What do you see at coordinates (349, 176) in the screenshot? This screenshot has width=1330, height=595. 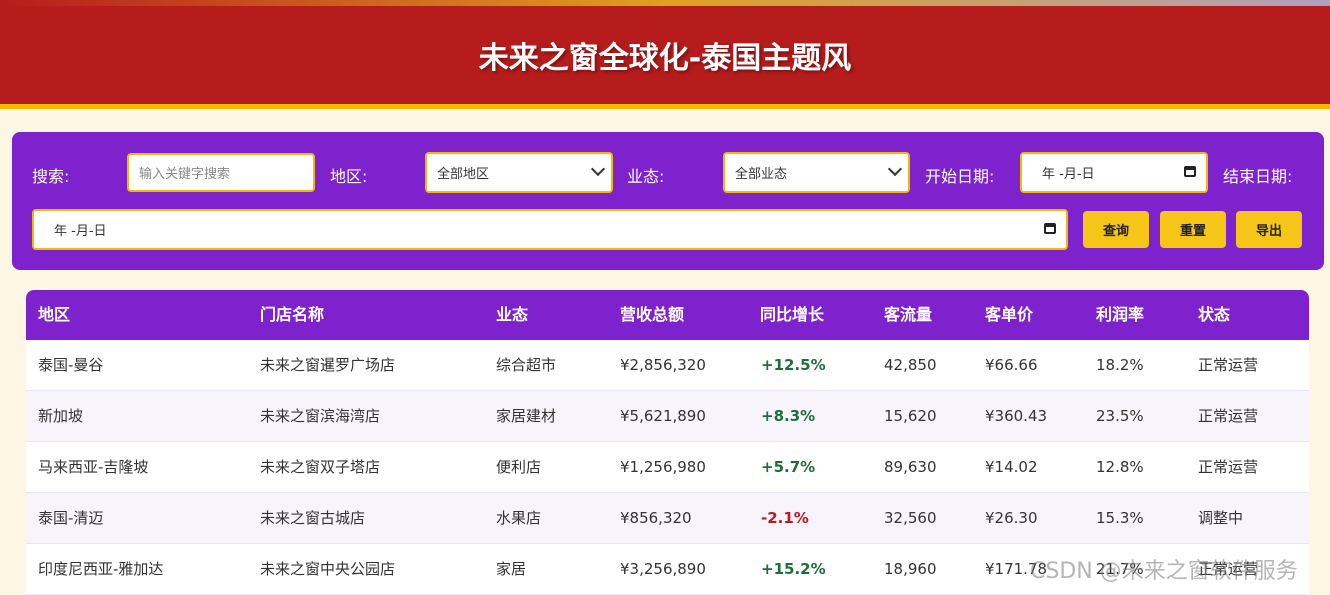 I see `region-label: 地区:` at bounding box center [349, 176].